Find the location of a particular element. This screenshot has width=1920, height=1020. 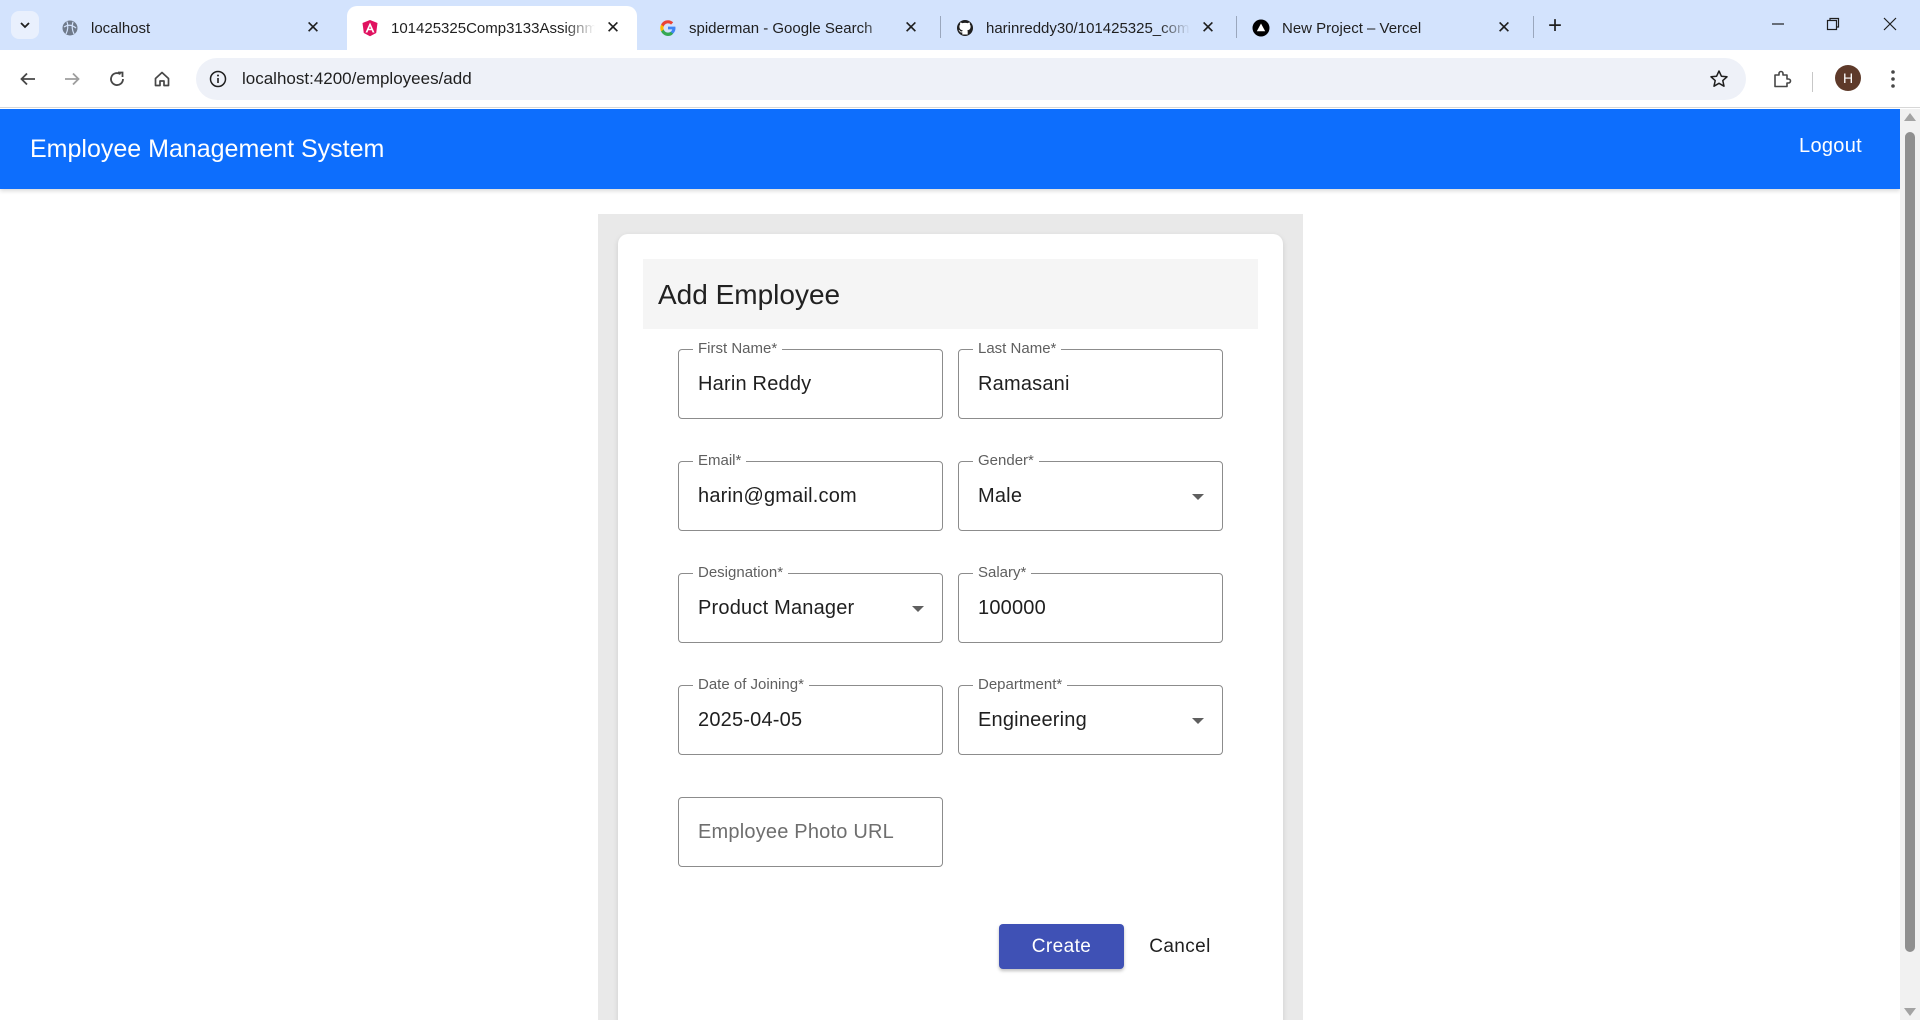

url-text: localhost:4200/employees/add is located at coordinates (357, 79).